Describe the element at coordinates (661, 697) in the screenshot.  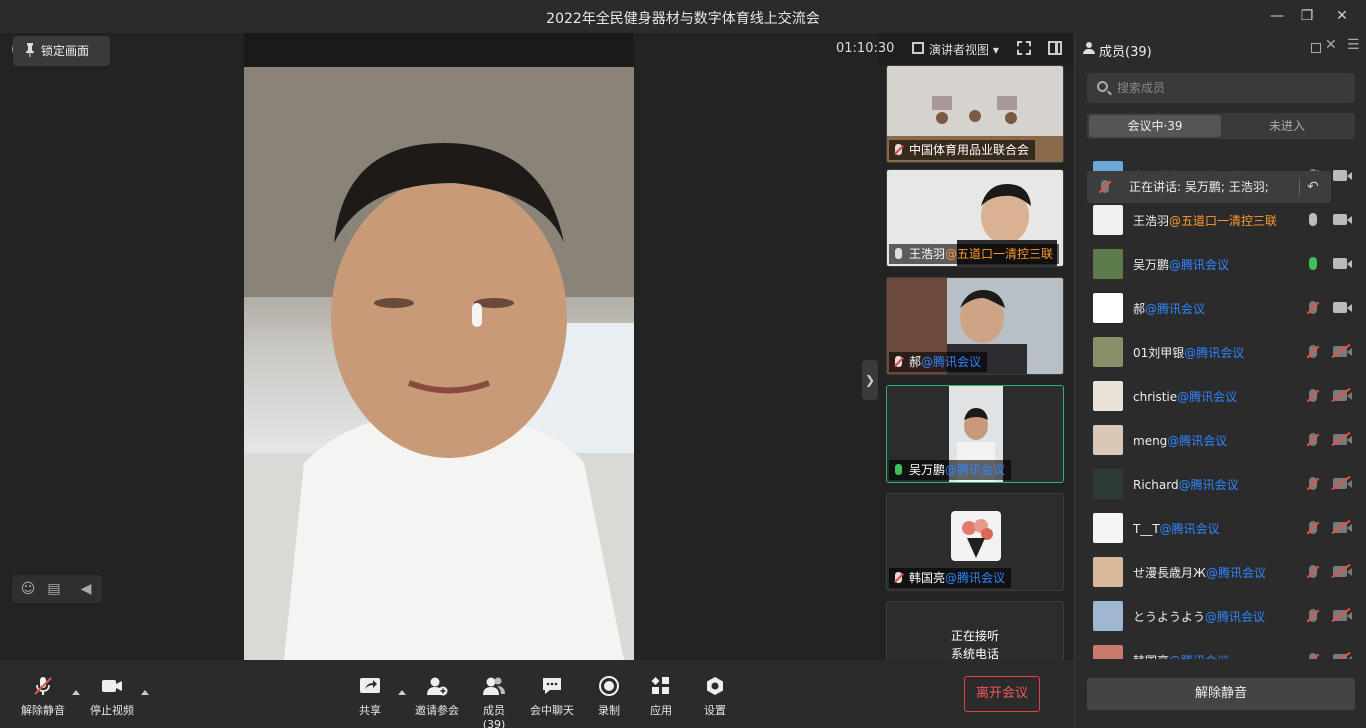
I see `apps-button: 应用` at that location.